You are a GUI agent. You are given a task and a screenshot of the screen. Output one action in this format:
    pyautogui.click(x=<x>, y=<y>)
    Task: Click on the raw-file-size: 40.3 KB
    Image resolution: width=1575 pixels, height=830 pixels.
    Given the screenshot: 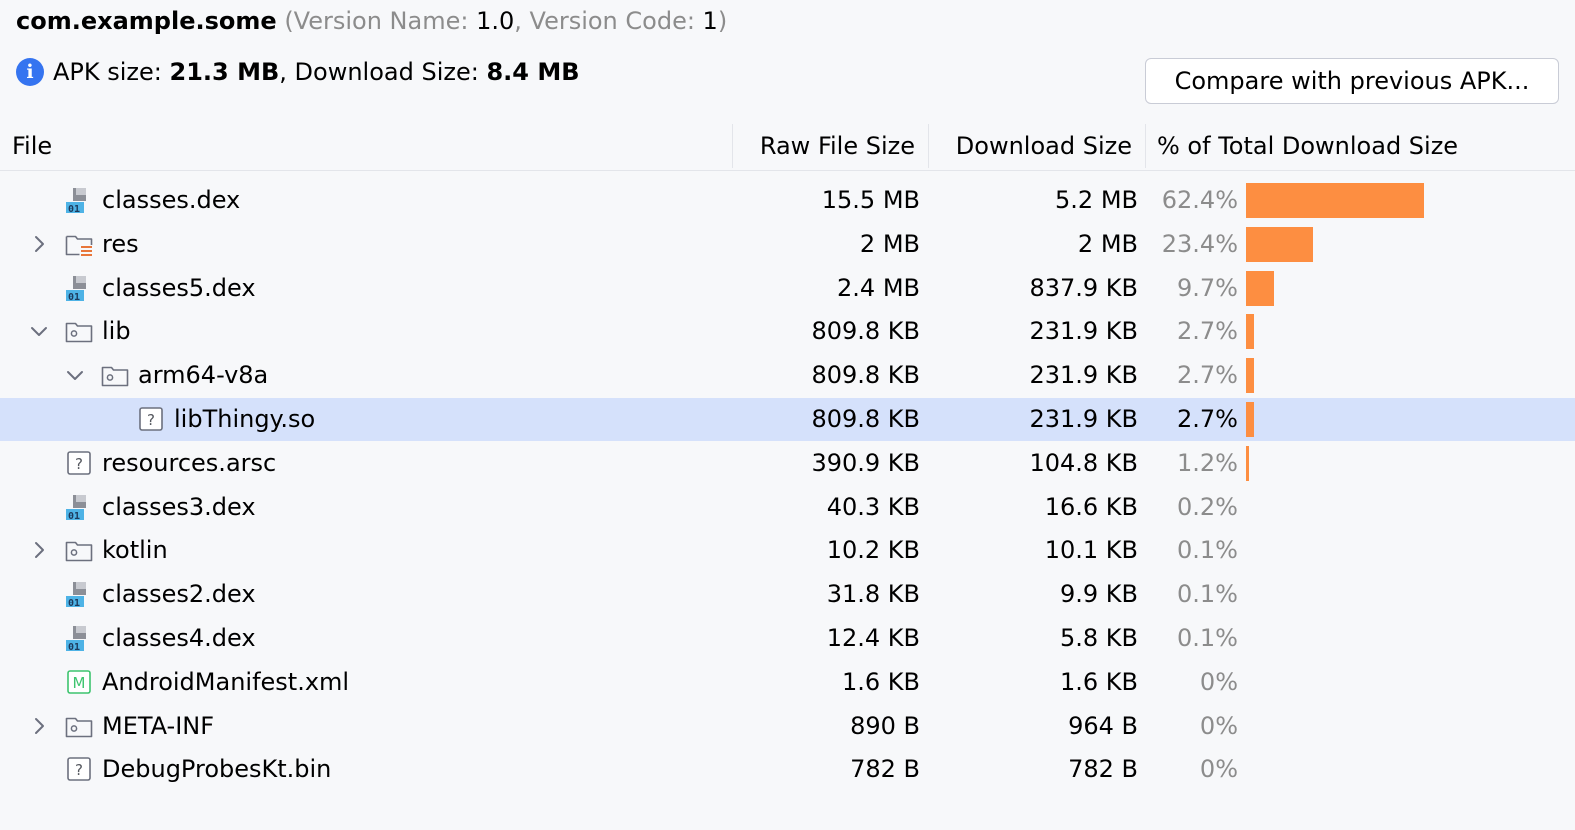 What is the action you would take?
    pyautogui.click(x=873, y=506)
    